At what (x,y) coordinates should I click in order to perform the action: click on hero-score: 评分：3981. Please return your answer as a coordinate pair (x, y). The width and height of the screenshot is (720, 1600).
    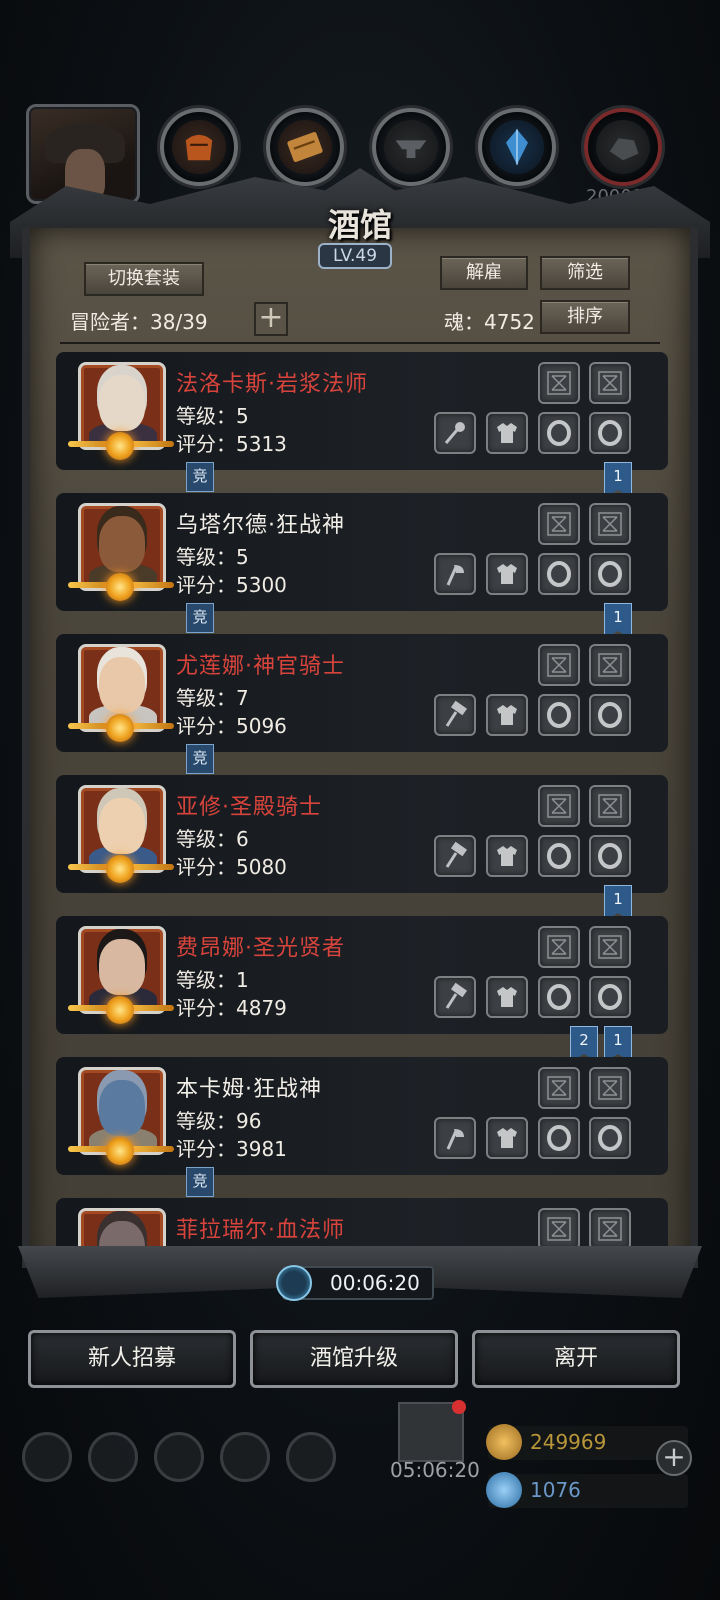
    Looking at the image, I should click on (231, 1149).